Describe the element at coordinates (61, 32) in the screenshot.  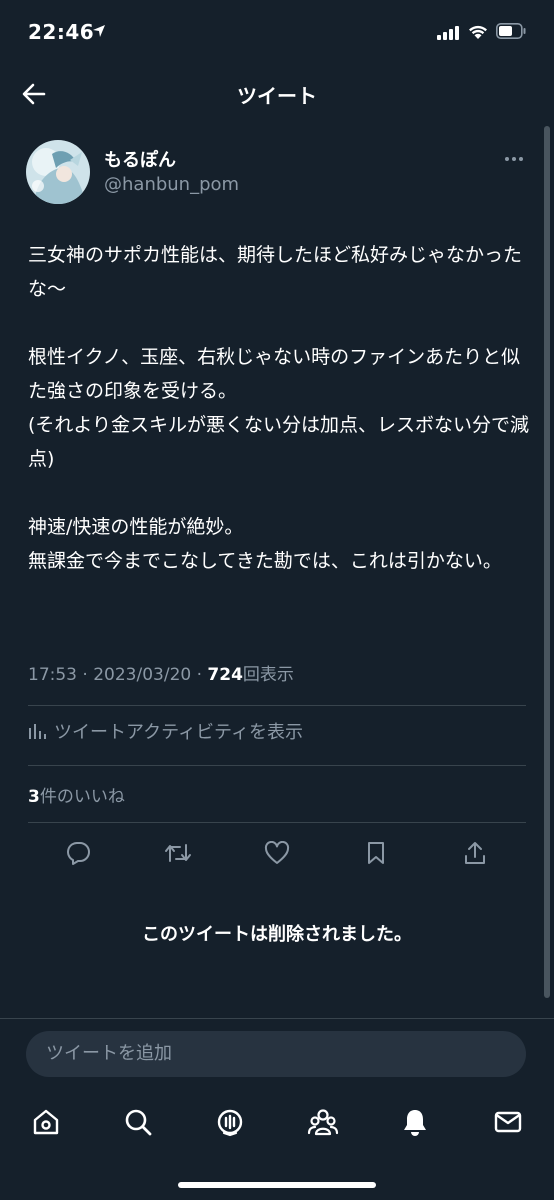
I see `status-time: 22:46` at that location.